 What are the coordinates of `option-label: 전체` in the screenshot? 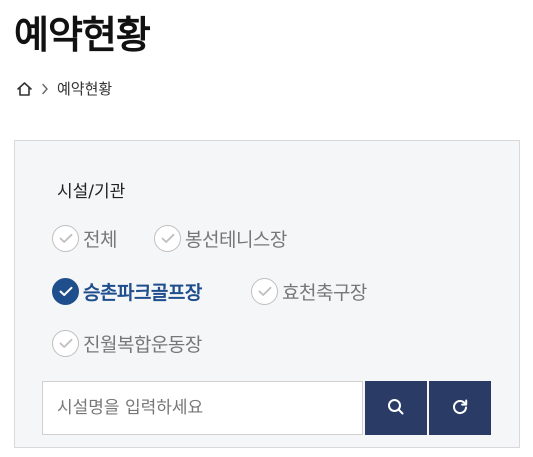 It's located at (100, 240).